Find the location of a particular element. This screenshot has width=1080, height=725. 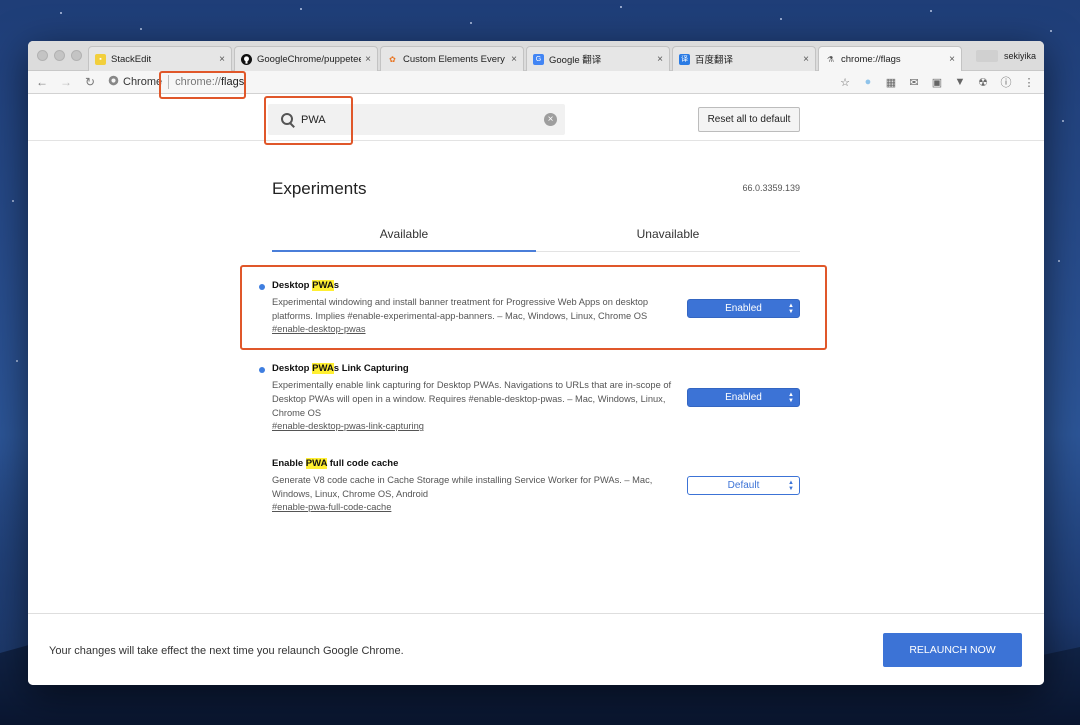

clear-search-icon: × is located at coordinates (550, 119).